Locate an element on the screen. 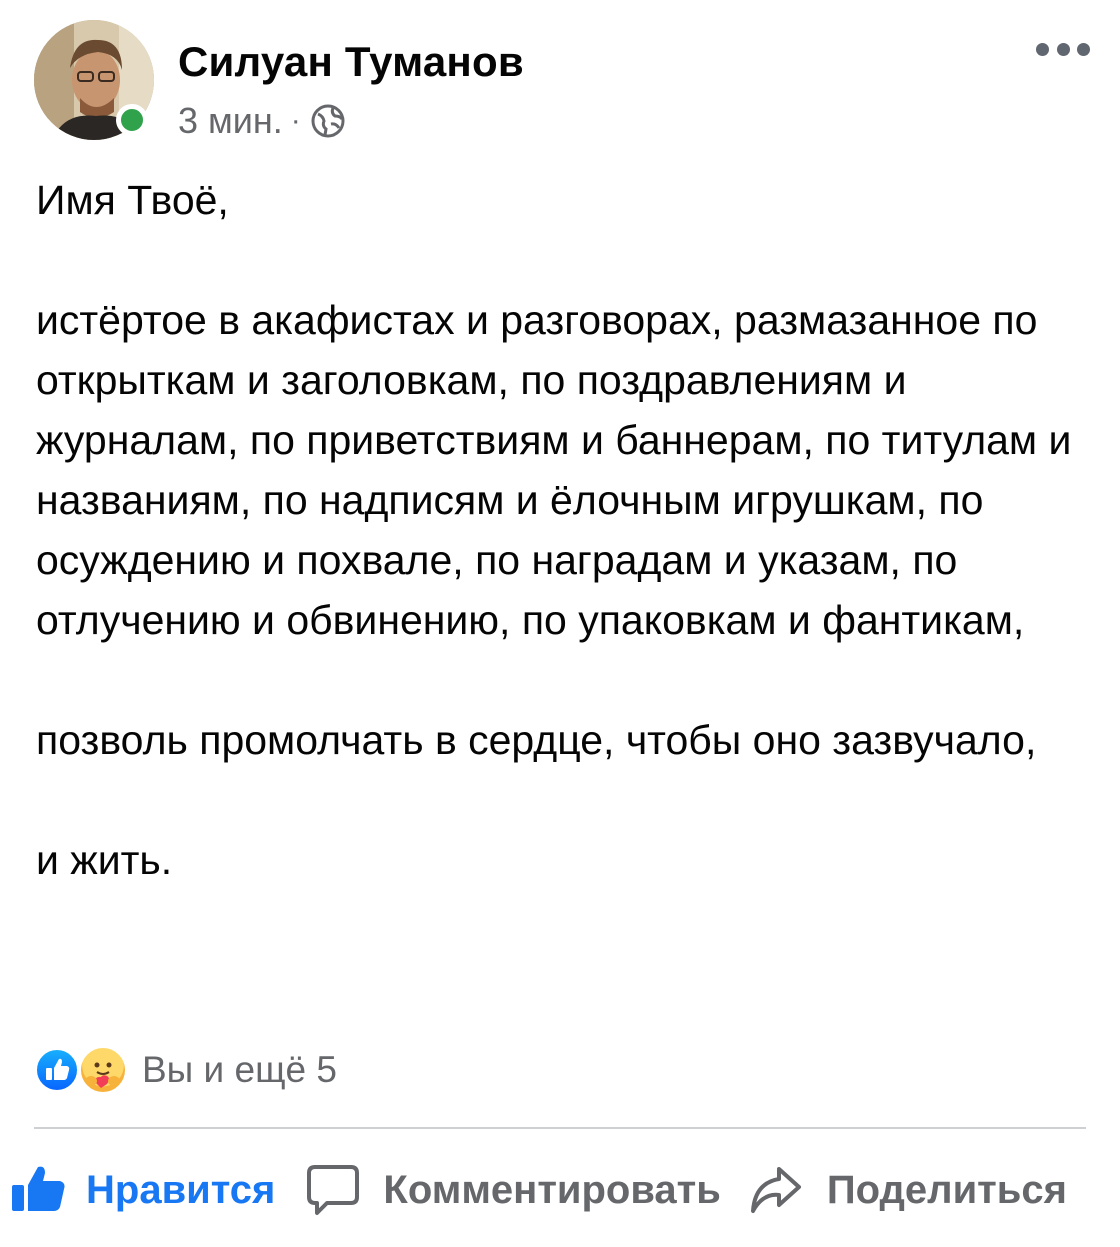  comment-label: Комментировать is located at coordinates (552, 1189).